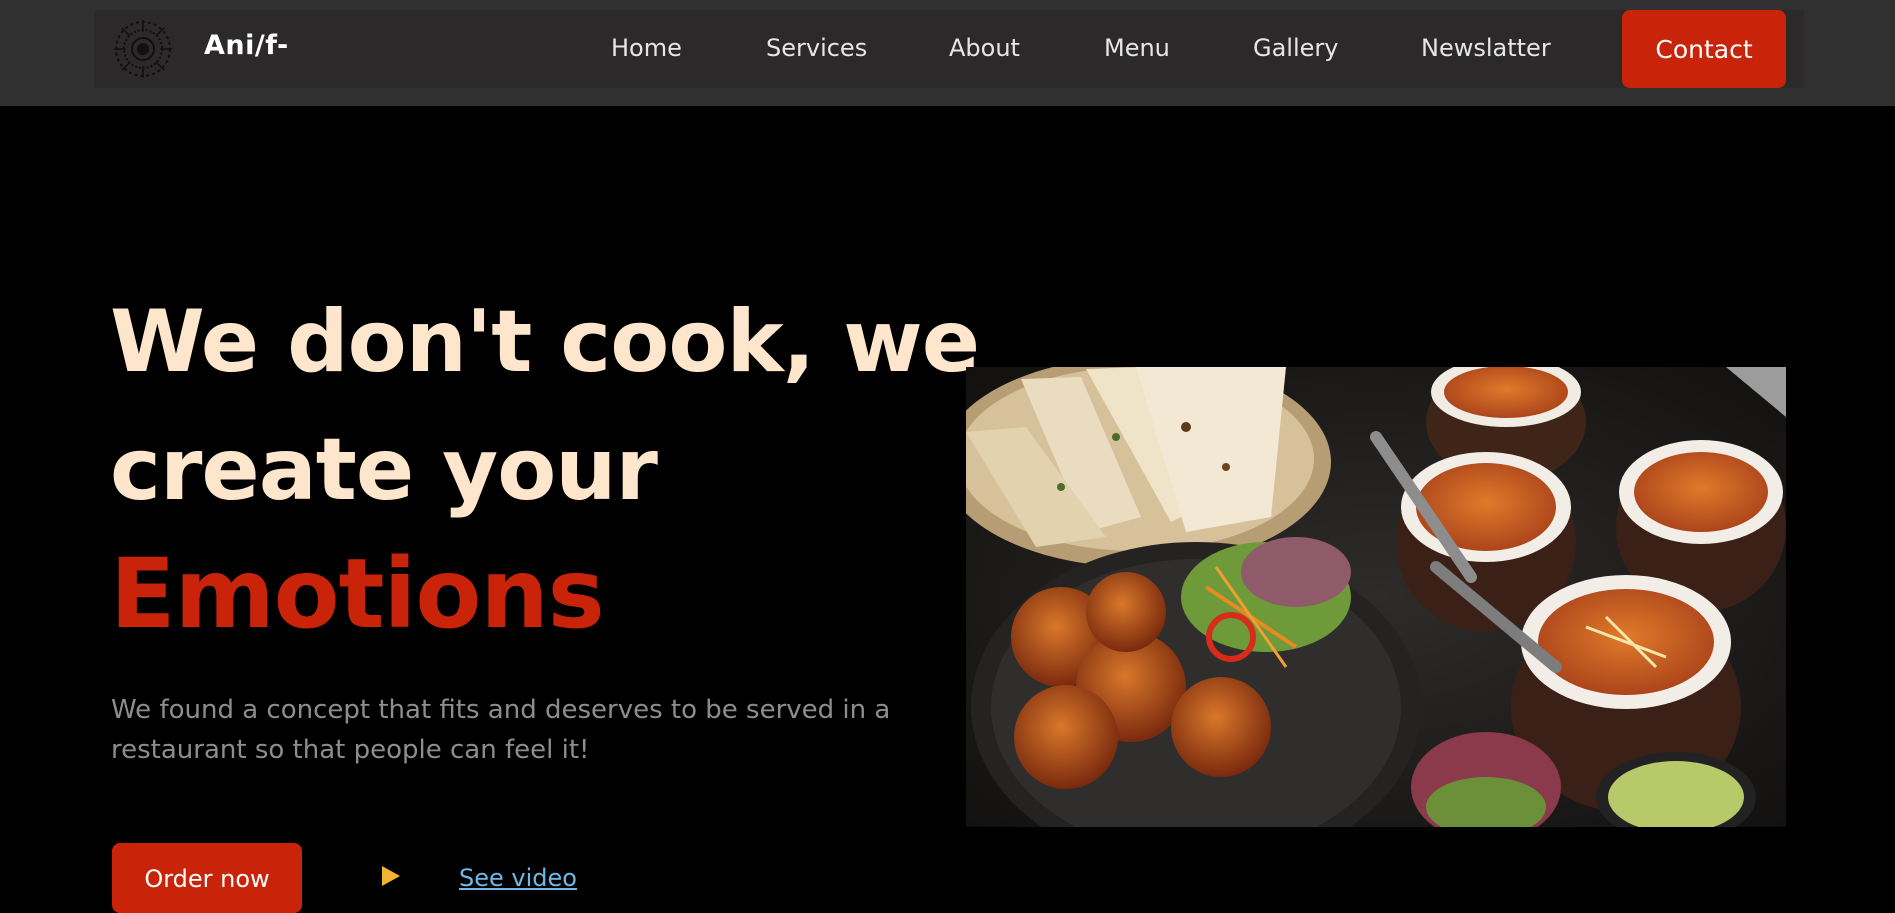  I want to click on nav-gallery: Gallery, so click(1295, 48).